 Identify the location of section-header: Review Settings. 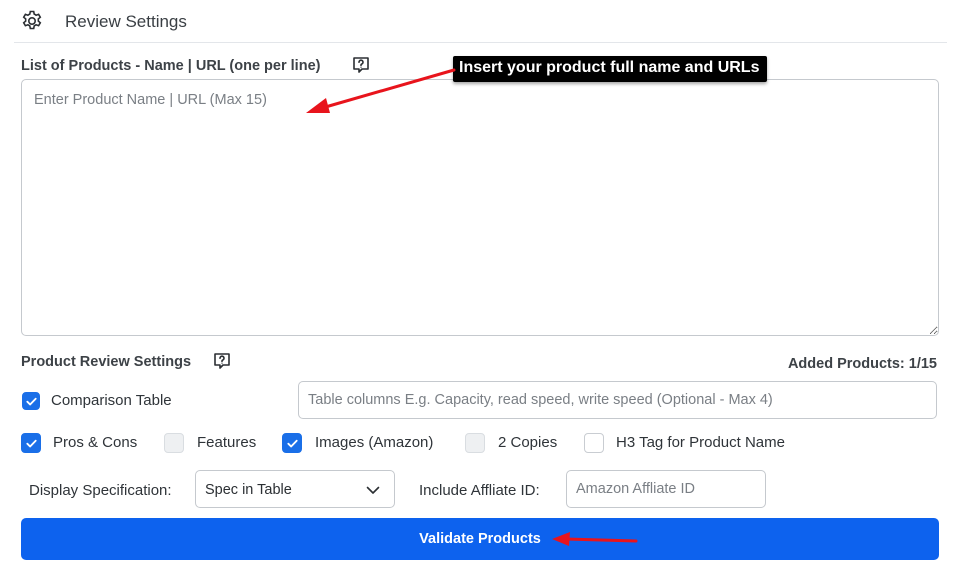
(480, 21).